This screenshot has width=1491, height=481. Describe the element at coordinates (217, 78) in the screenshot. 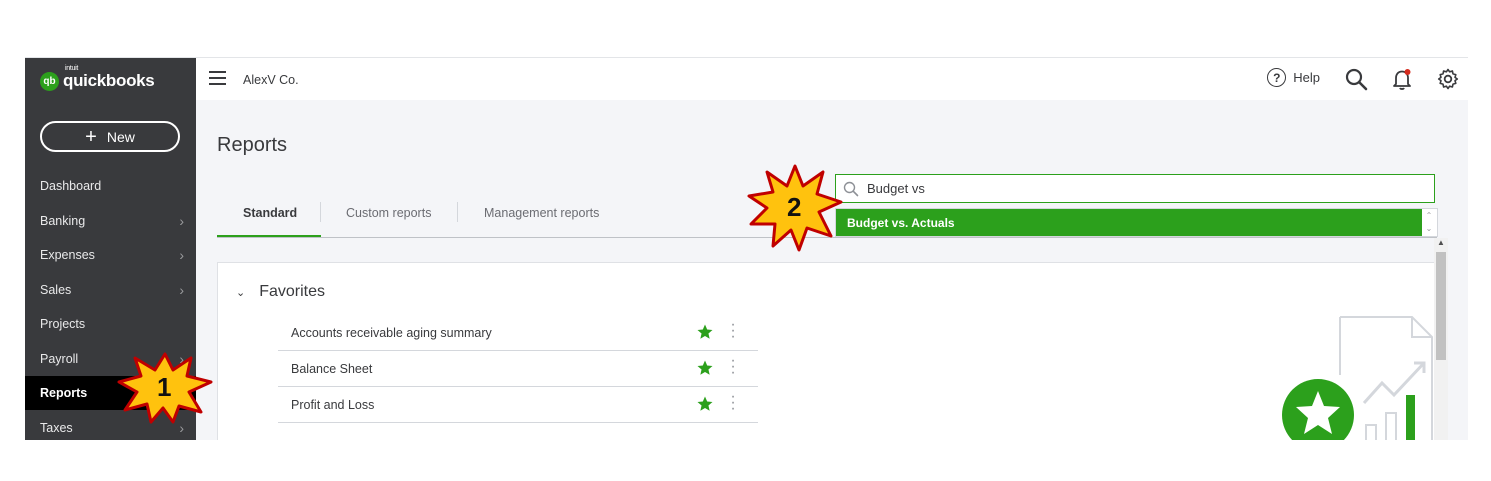

I see `hamburger-menu-icon` at that location.